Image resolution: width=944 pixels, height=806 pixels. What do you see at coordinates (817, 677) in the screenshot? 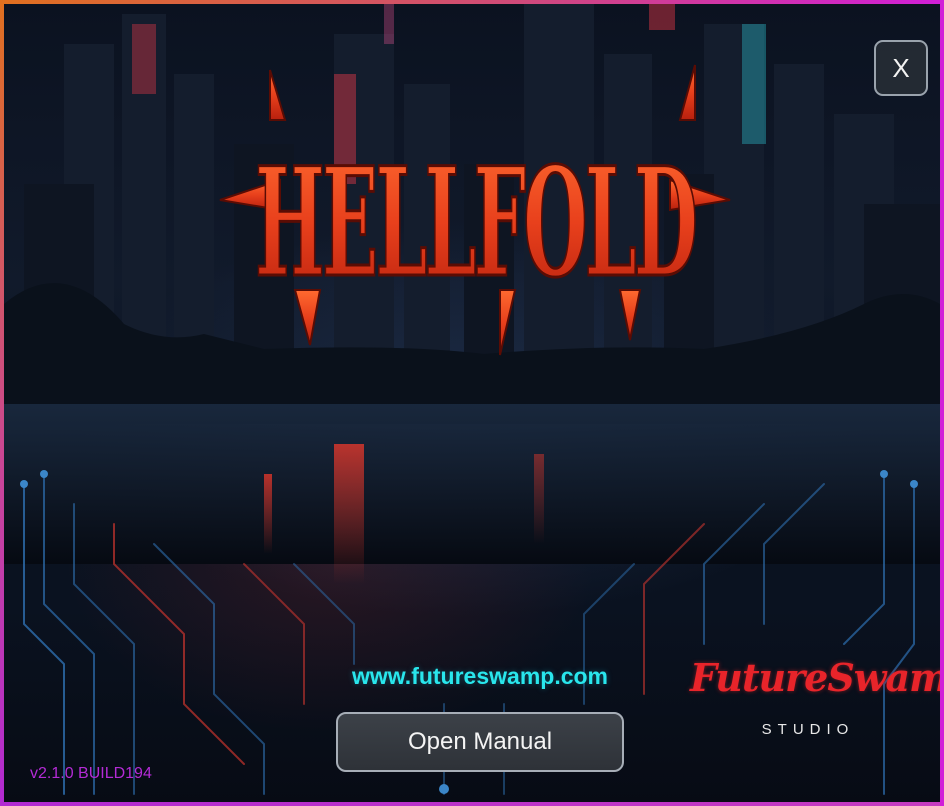
I see `studio-name: FutureSwamp` at bounding box center [817, 677].